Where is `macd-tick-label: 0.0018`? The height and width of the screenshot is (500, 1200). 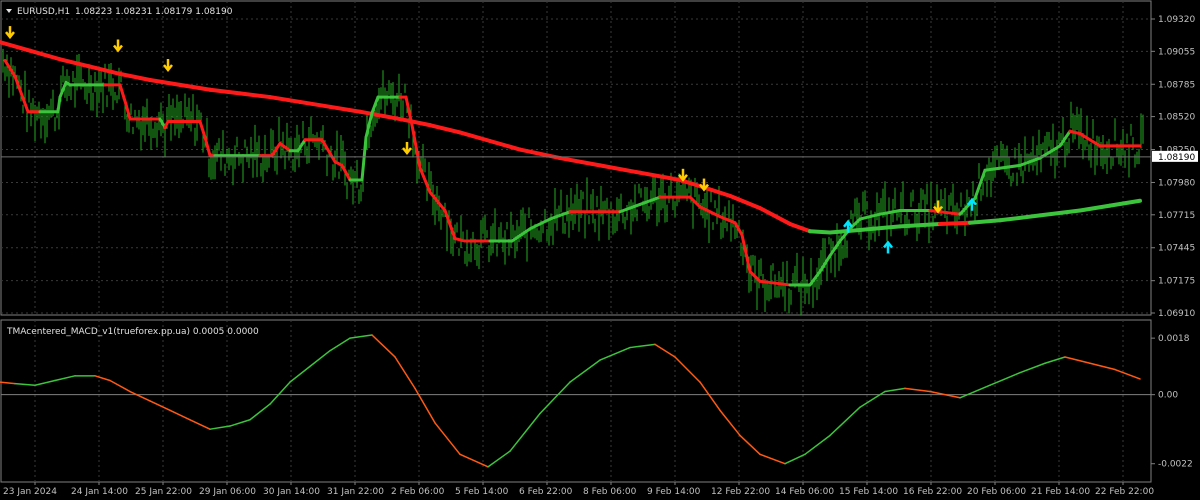
macd-tick-label: 0.0018 is located at coordinates (1174, 339).